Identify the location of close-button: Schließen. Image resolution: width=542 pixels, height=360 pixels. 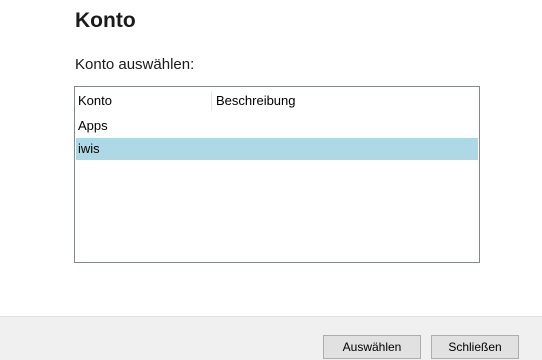
(475, 347).